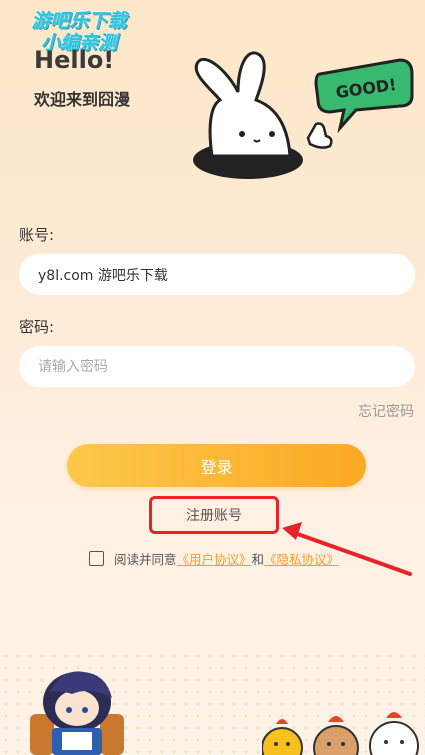  What do you see at coordinates (216, 465) in the screenshot?
I see `login-button: 登录` at bounding box center [216, 465].